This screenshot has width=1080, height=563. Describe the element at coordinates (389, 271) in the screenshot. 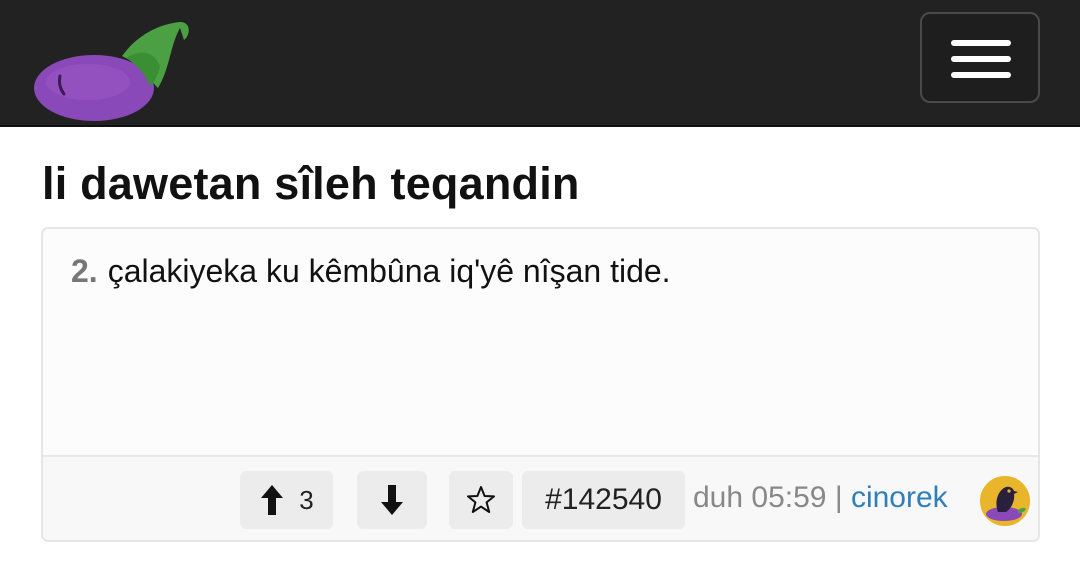

I see `post-text: çalakiyeka ku kêmbûna iq'yê nîşan tide.` at that location.